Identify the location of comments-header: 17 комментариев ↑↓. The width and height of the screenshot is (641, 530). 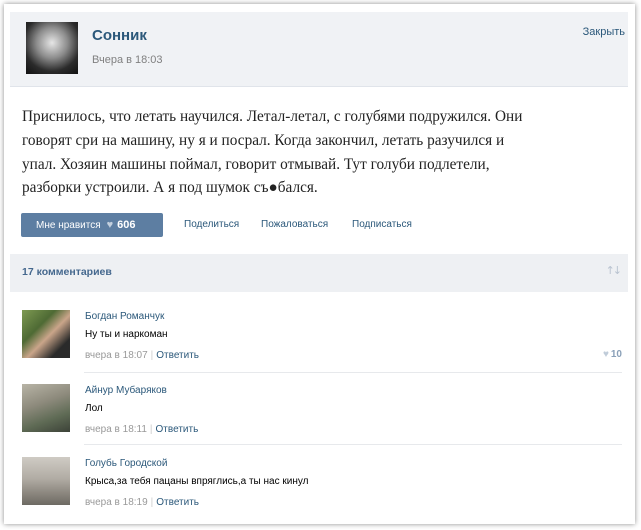
(319, 273).